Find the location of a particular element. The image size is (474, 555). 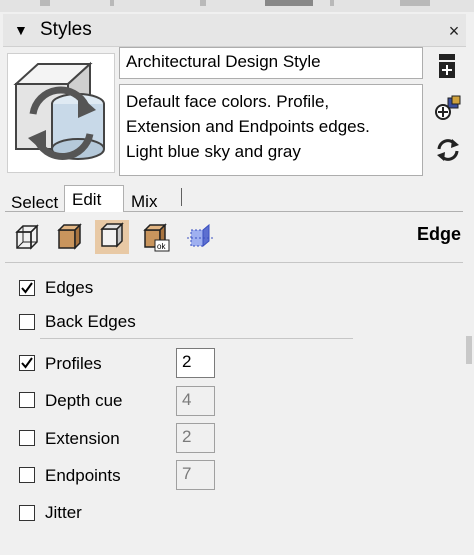

create-style-icon is located at coordinates (448, 66).